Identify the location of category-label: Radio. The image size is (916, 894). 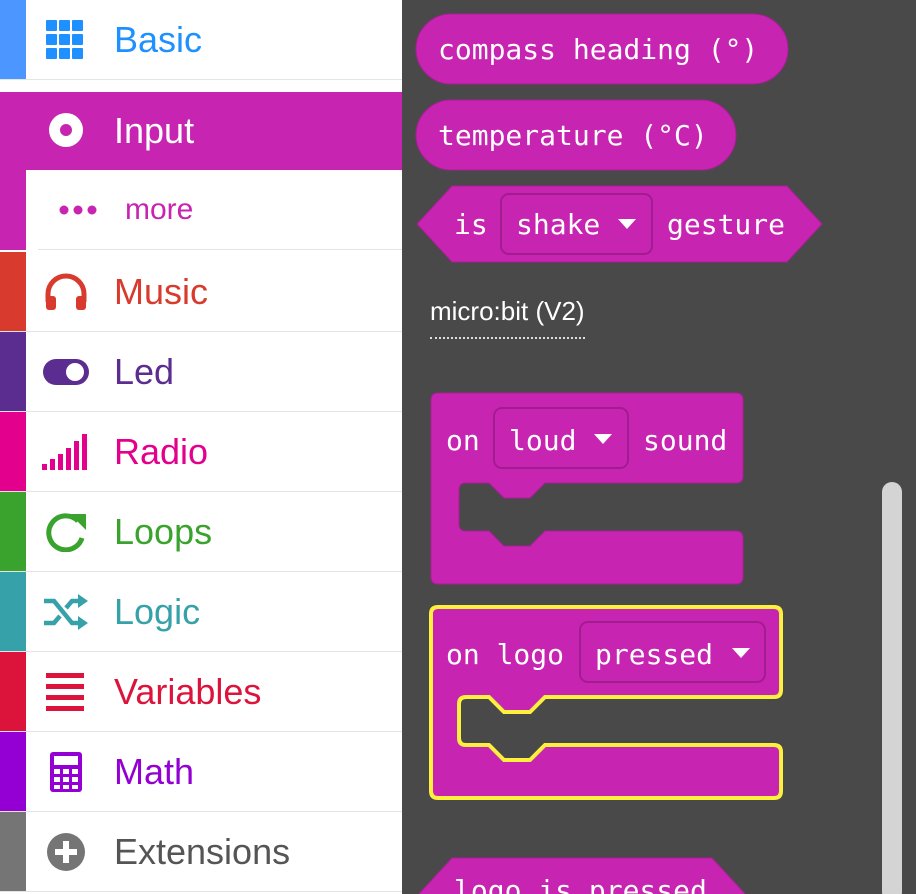
(161, 451).